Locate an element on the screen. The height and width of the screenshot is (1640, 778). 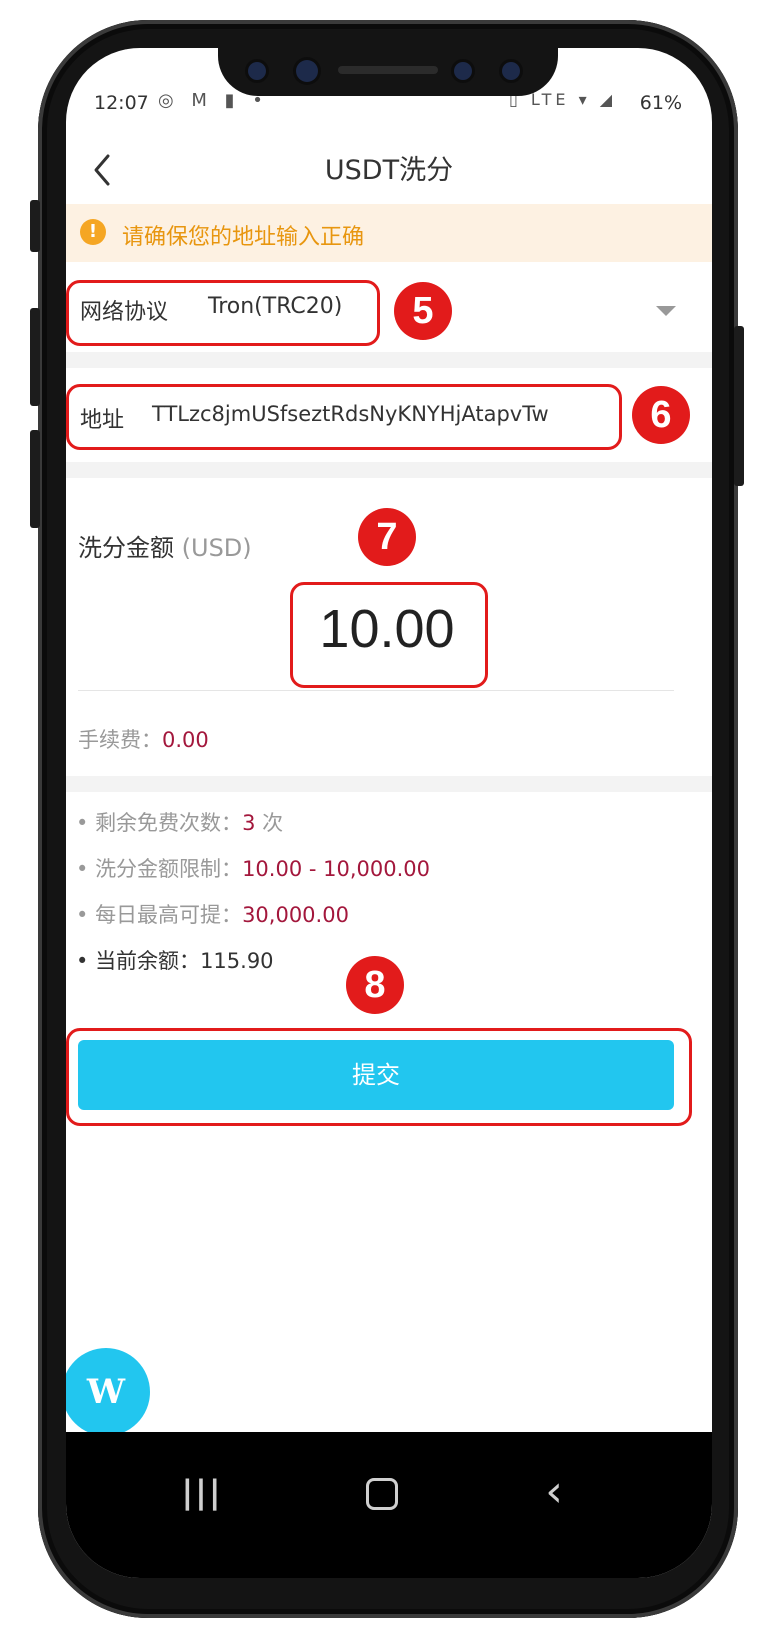
info-label: 每日最高可提： is located at coordinates (169, 915).